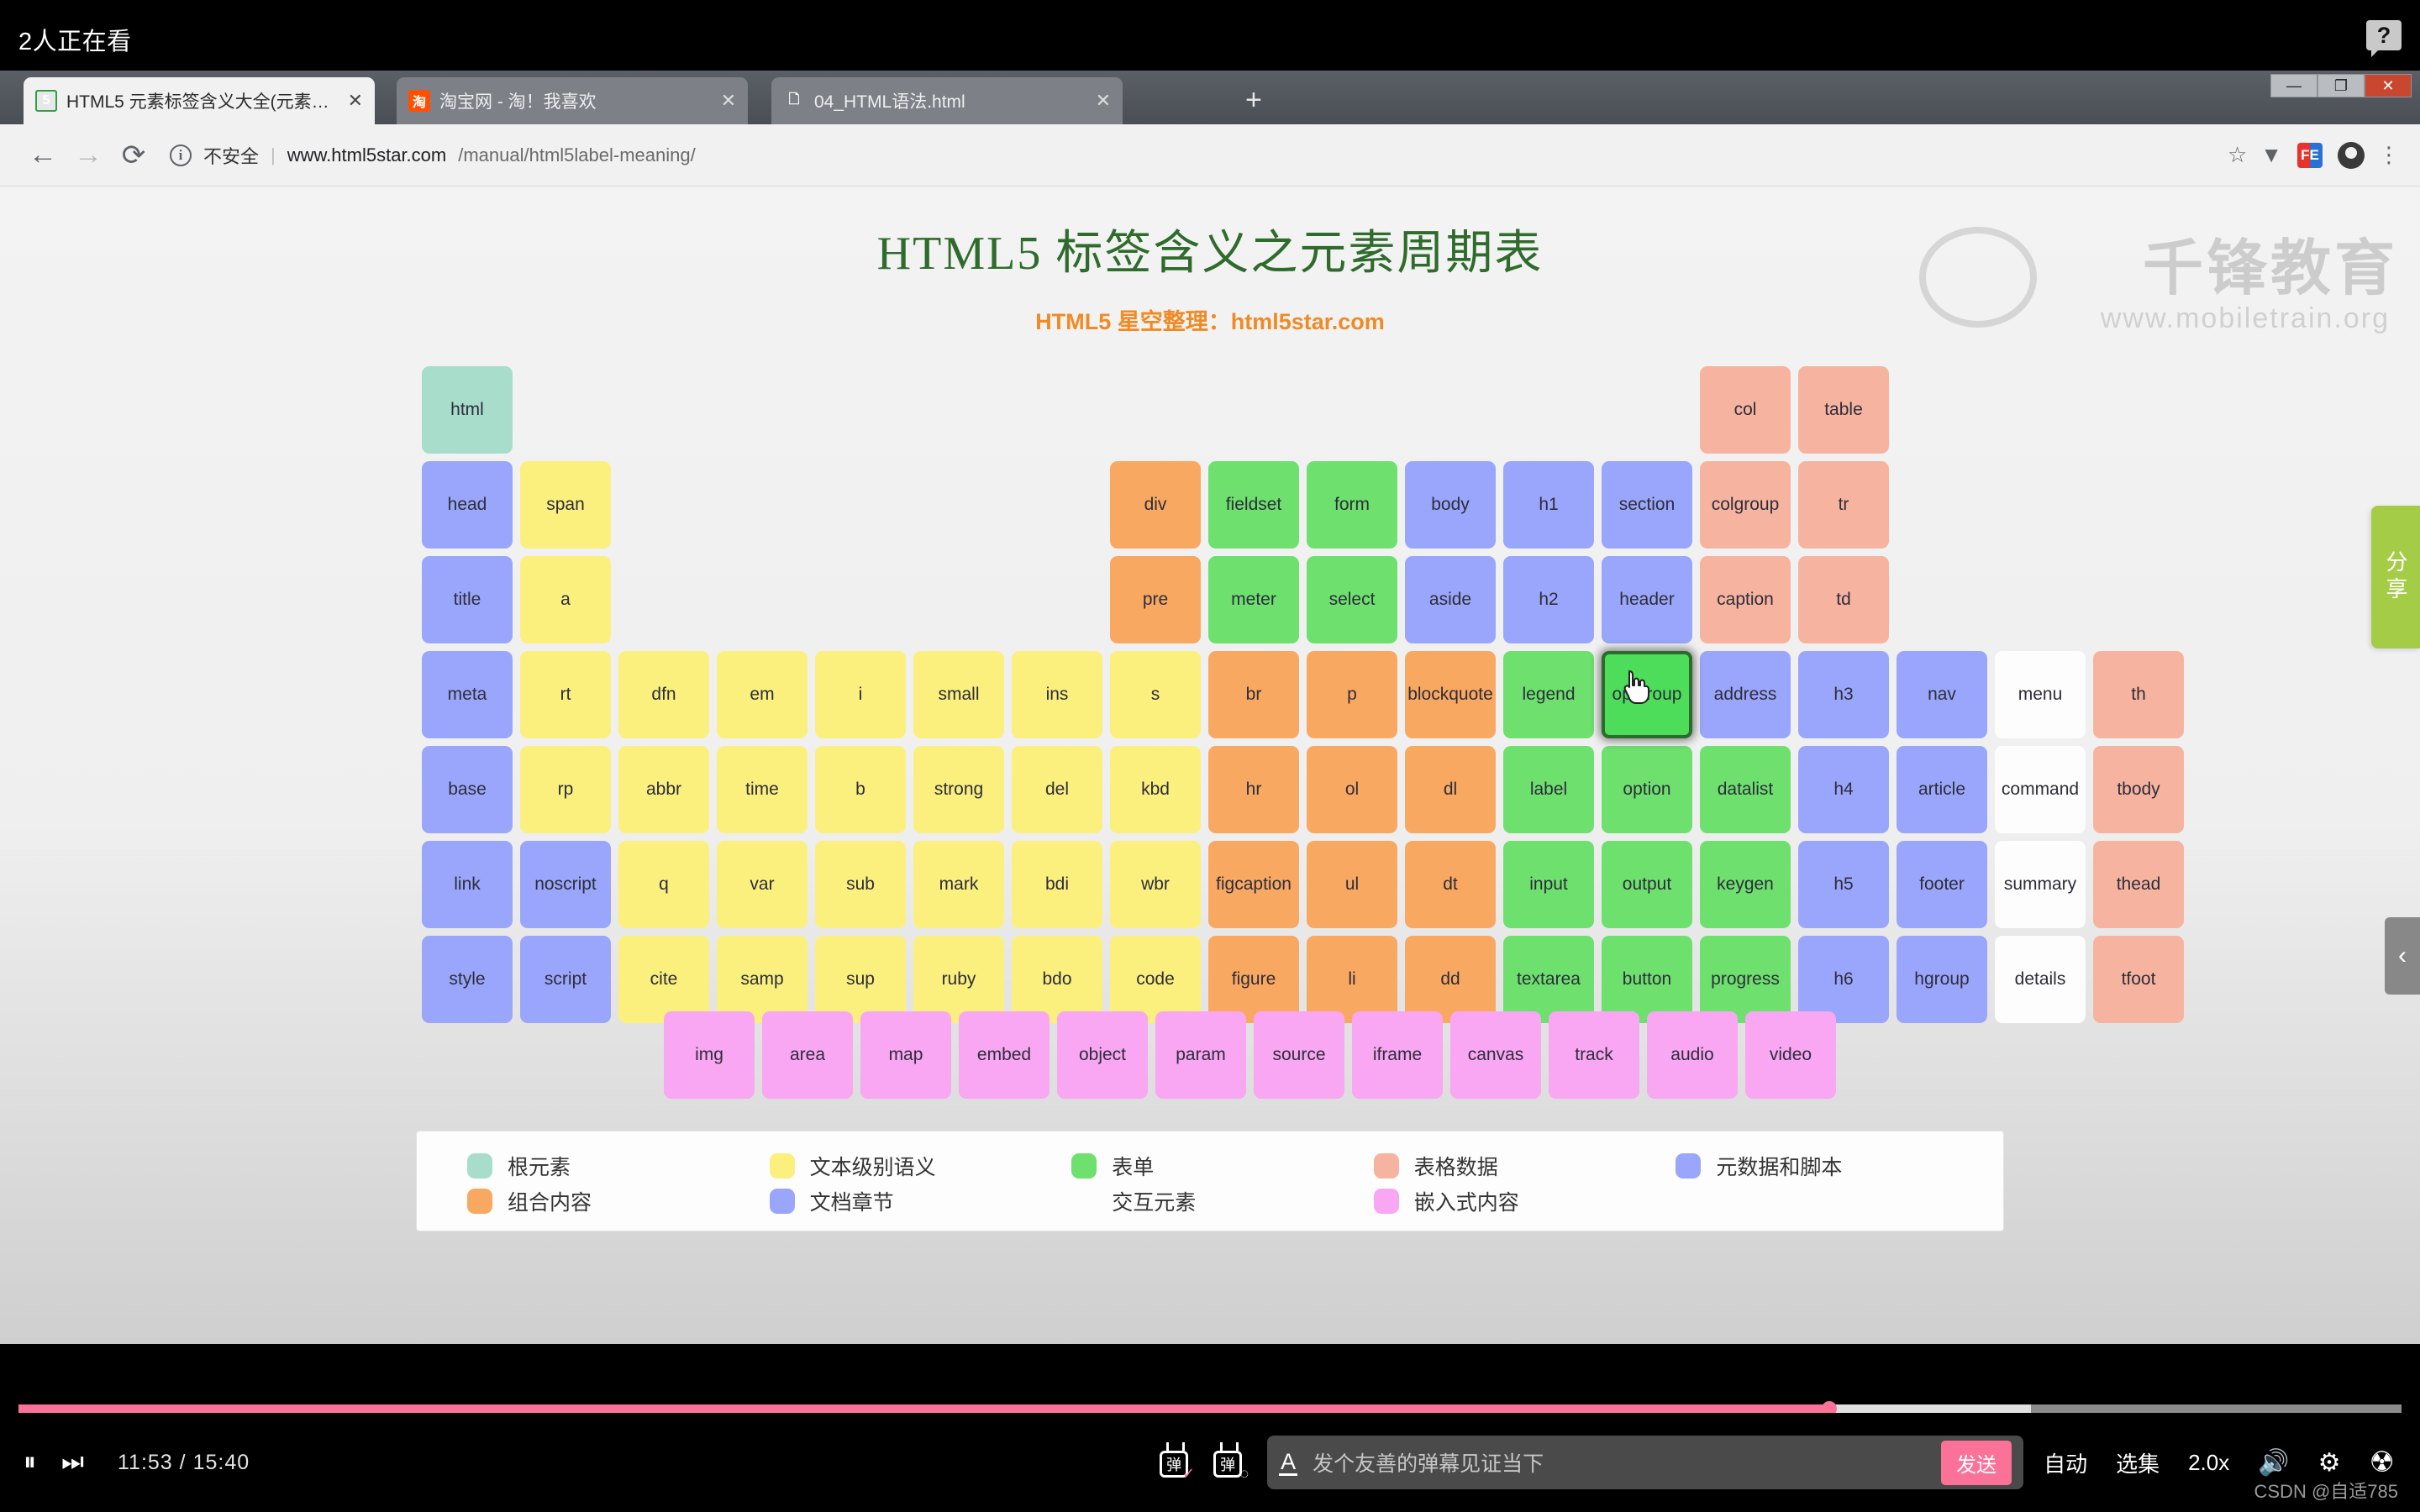  I want to click on element-cell-ol: ol, so click(1352, 789).